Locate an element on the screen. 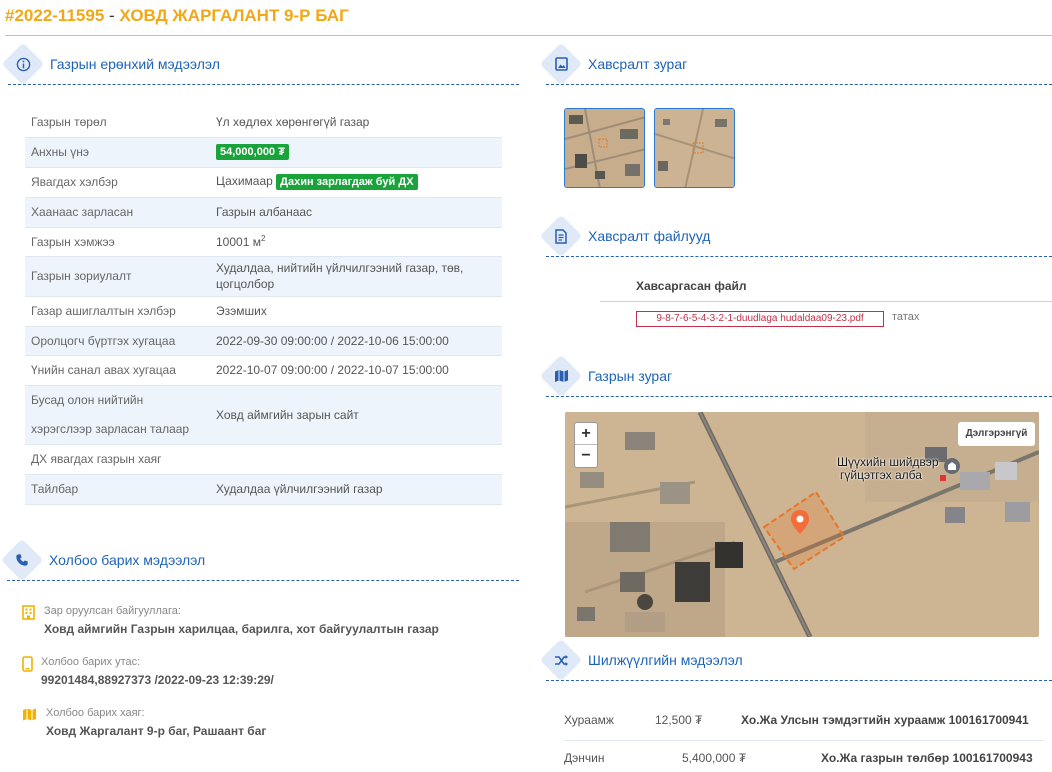  transfer-description: Хо.Жа газрын төлбөр 100161700943 is located at coordinates (927, 758).